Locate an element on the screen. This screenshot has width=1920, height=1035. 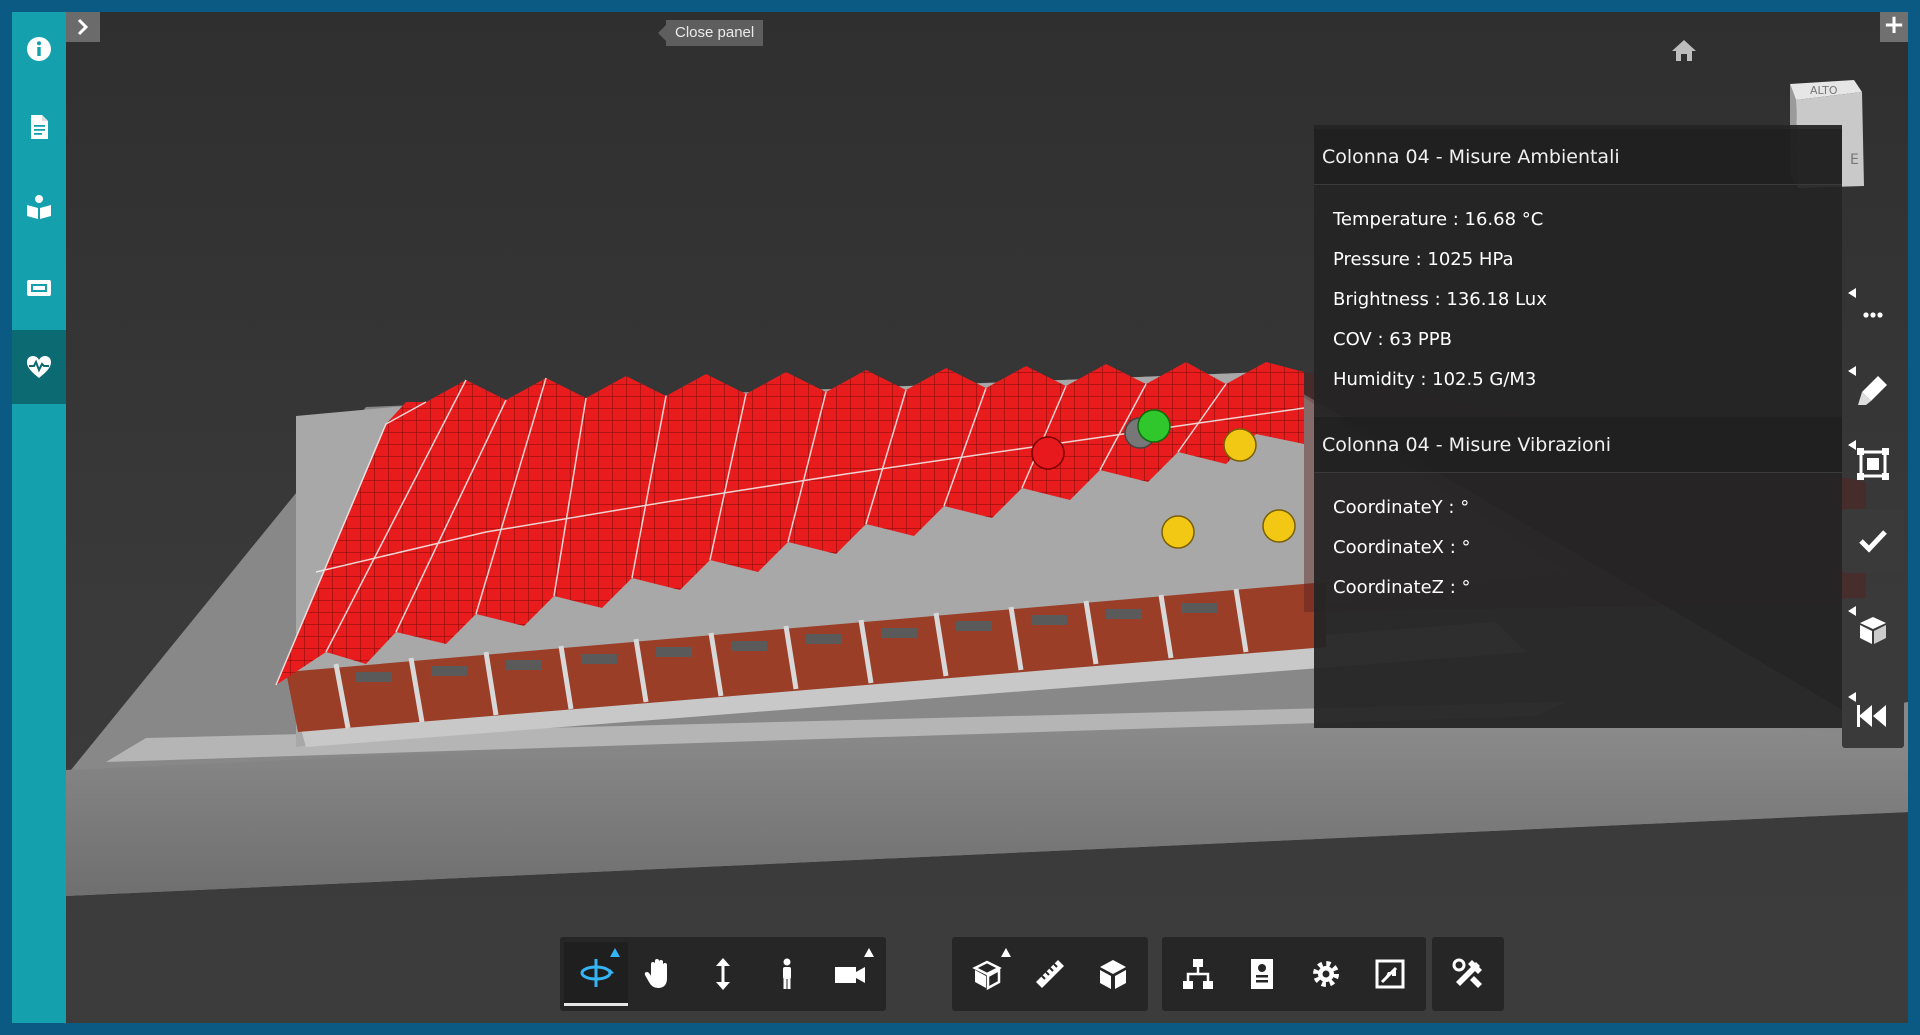
info-icon is located at coordinates (39, 49).